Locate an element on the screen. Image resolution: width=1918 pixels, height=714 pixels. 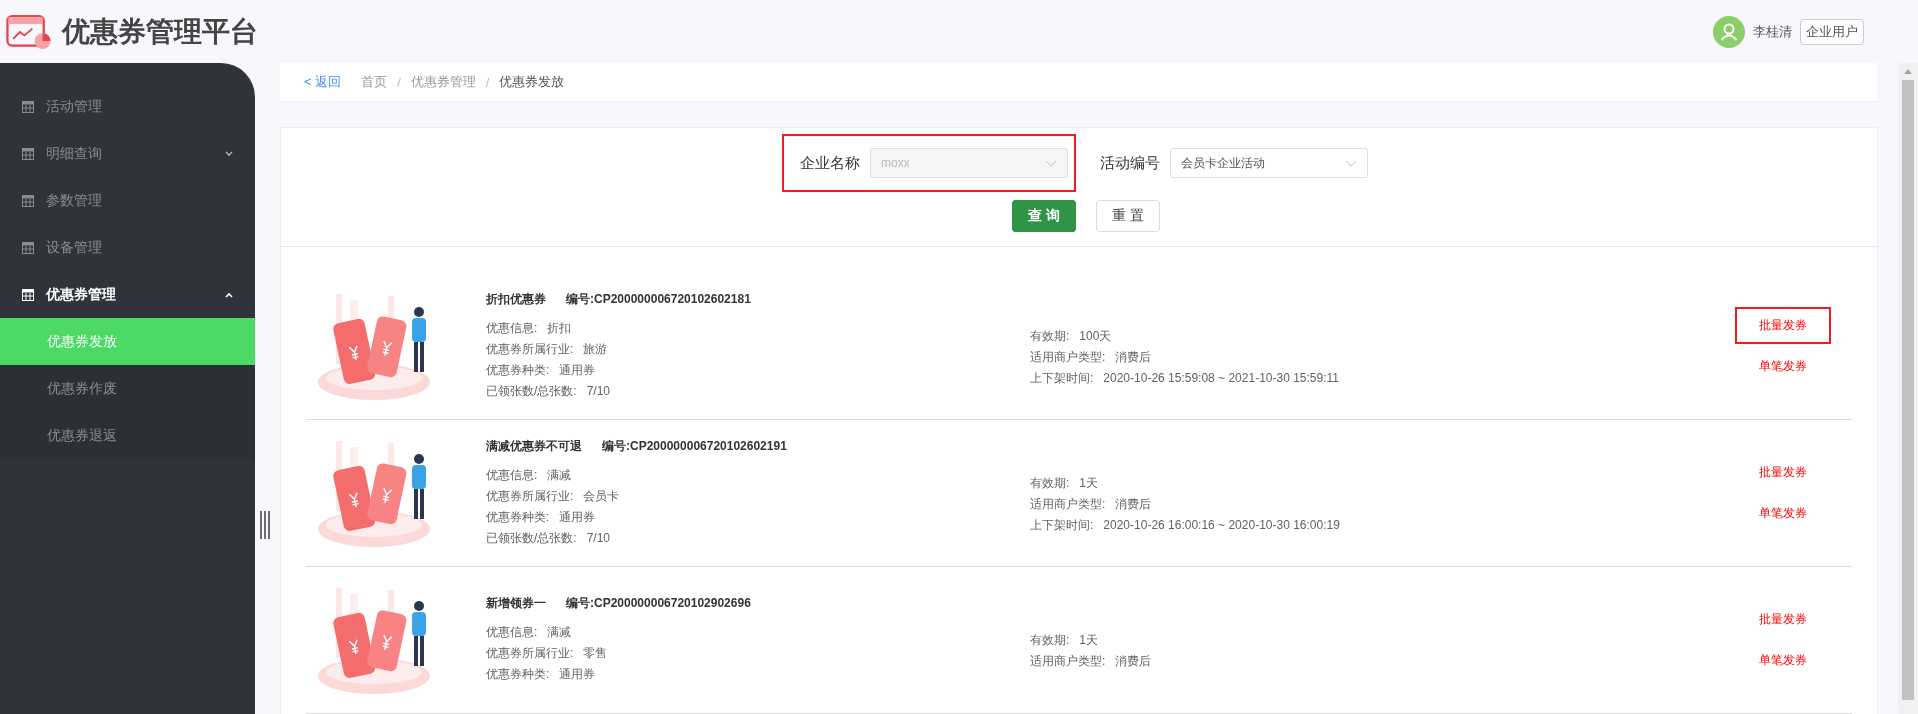
field-value: 旅游 is located at coordinates (595, 349).